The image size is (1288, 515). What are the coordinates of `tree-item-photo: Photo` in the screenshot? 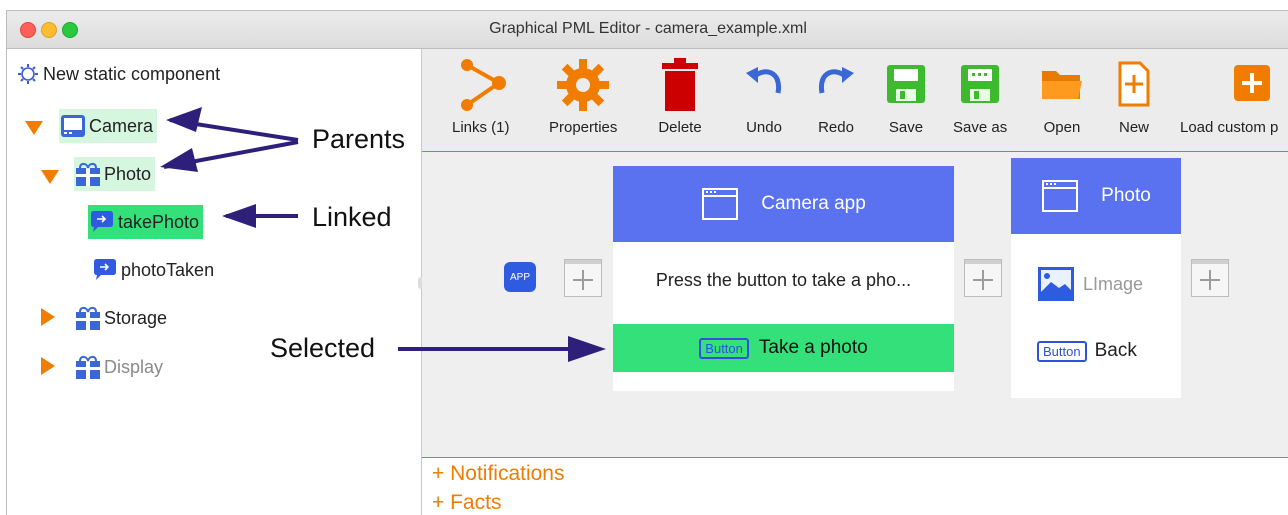 It's located at (115, 174).